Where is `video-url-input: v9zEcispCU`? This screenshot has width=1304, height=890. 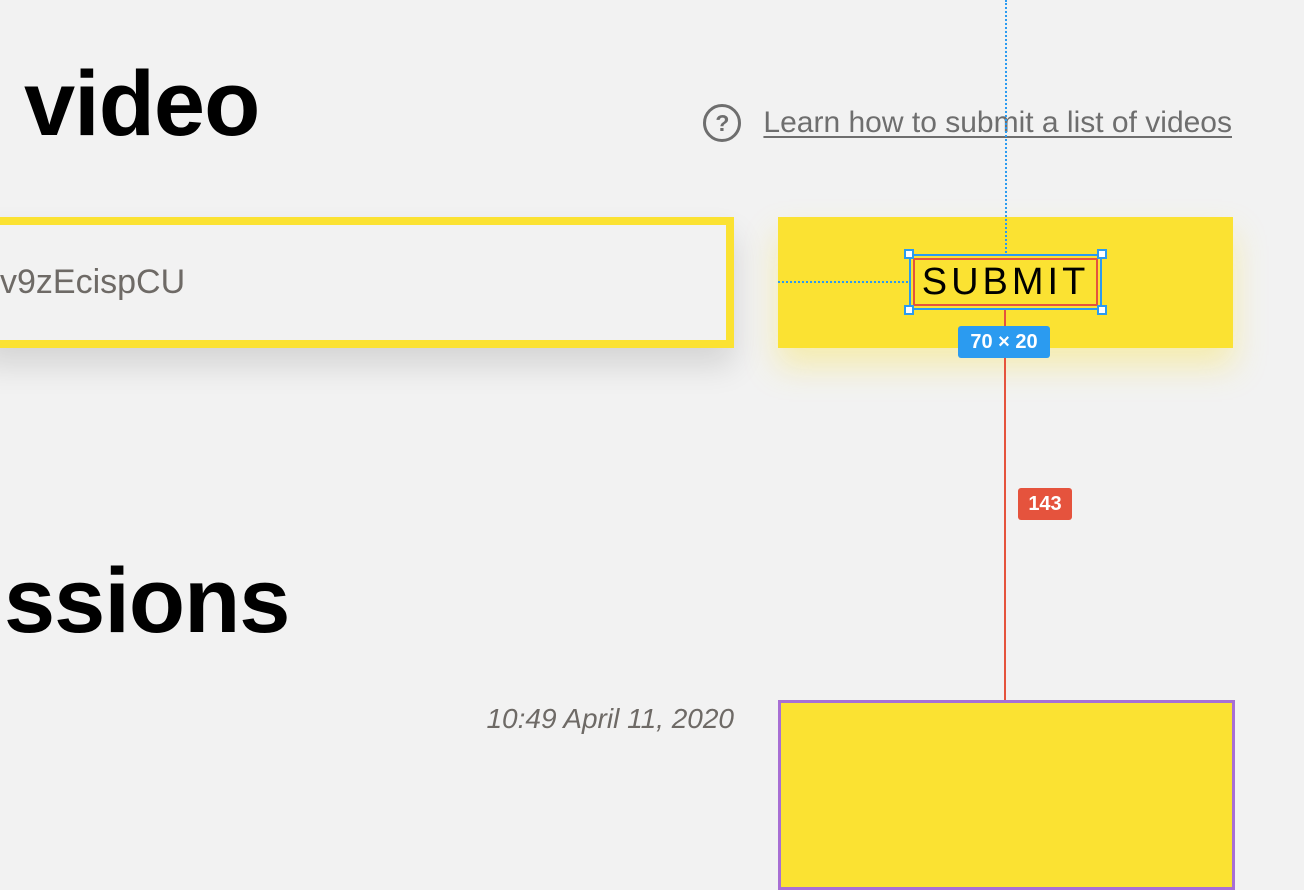
video-url-input: v9zEcispCU is located at coordinates (367, 282).